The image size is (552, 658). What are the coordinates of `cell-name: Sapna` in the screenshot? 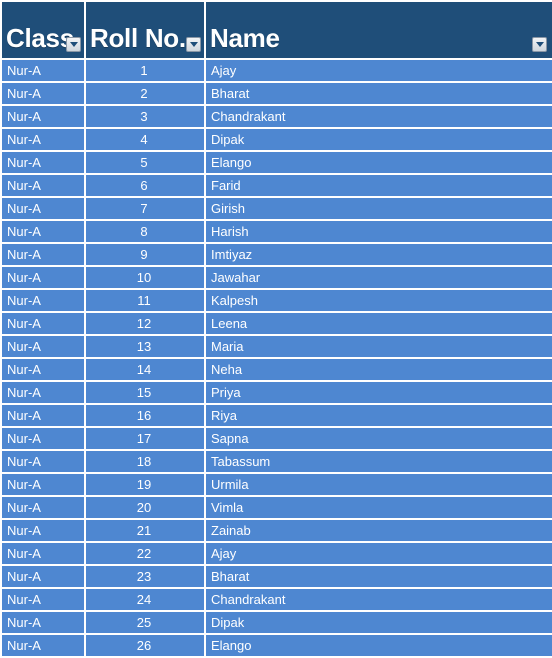 It's located at (378, 437).